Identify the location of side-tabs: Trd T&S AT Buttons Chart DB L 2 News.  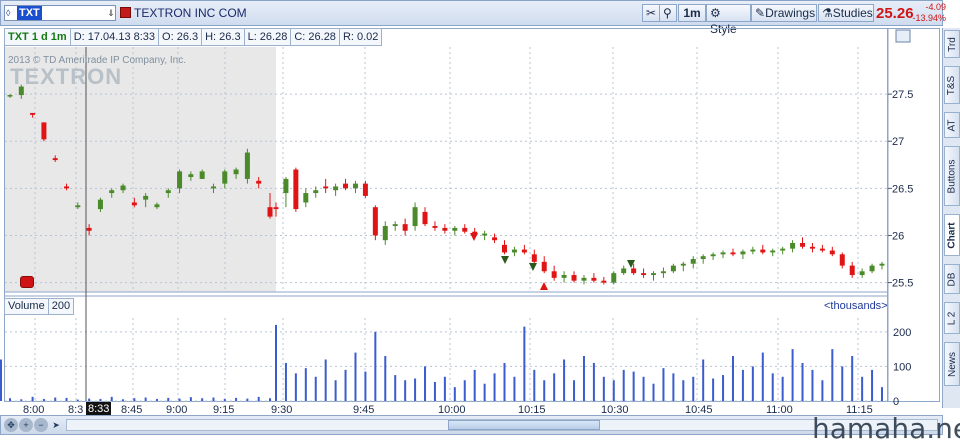
(951, 218).